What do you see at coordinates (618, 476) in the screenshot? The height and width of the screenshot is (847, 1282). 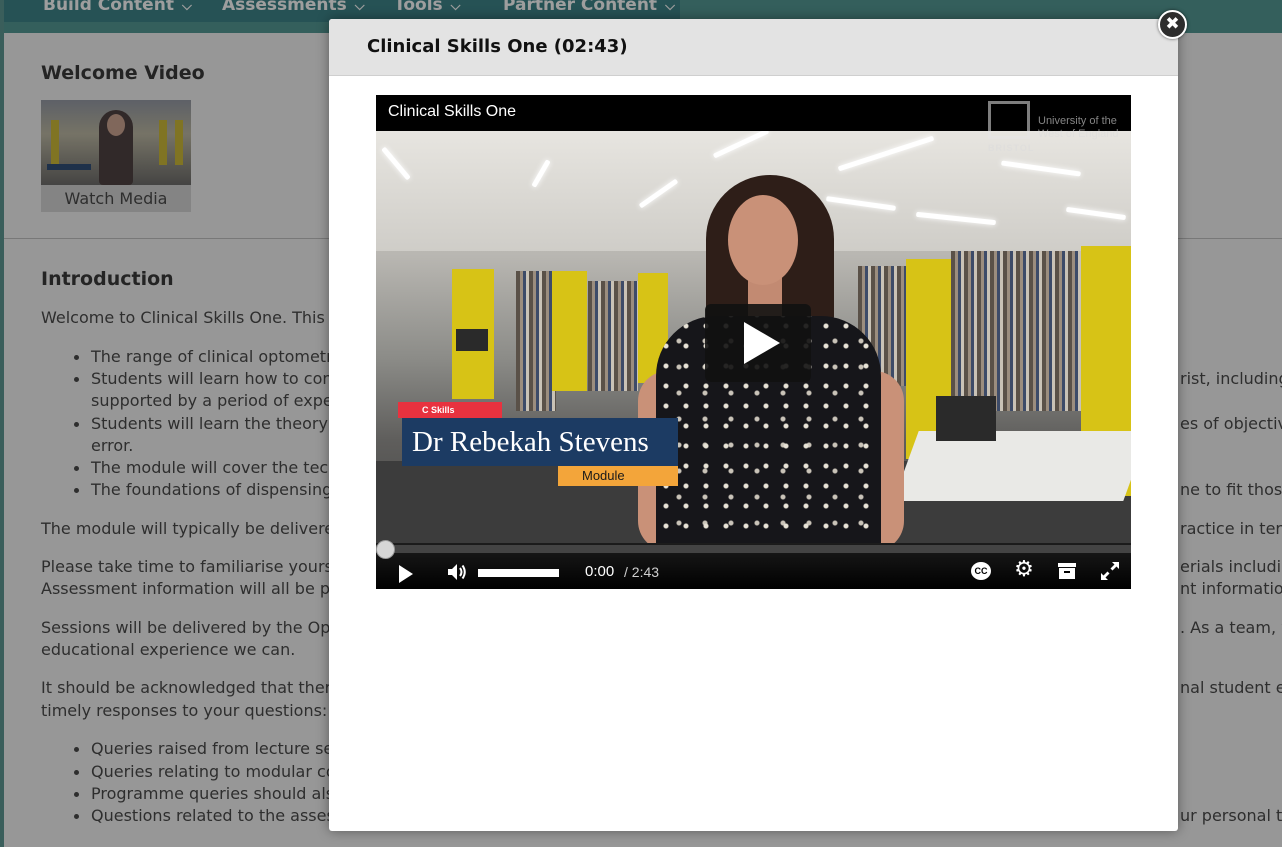 I see `lower-third-bottom: Module` at bounding box center [618, 476].